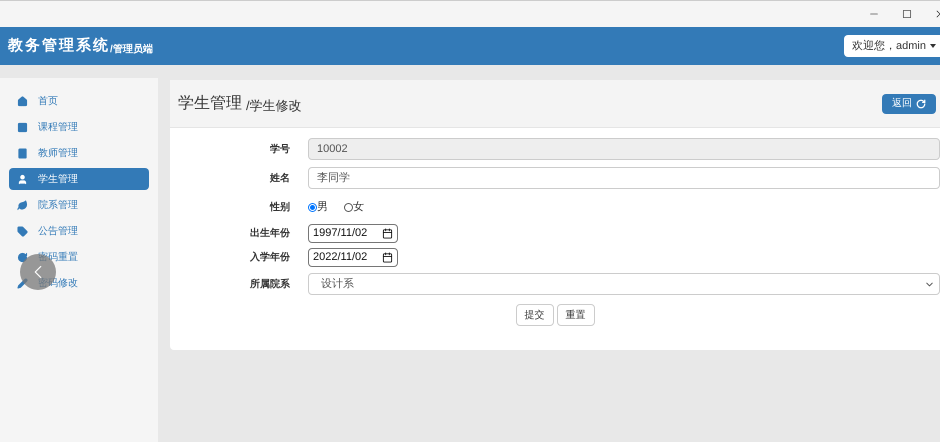 This screenshot has width=940, height=442. I want to click on page-subtitle: /学生修改, so click(274, 106).